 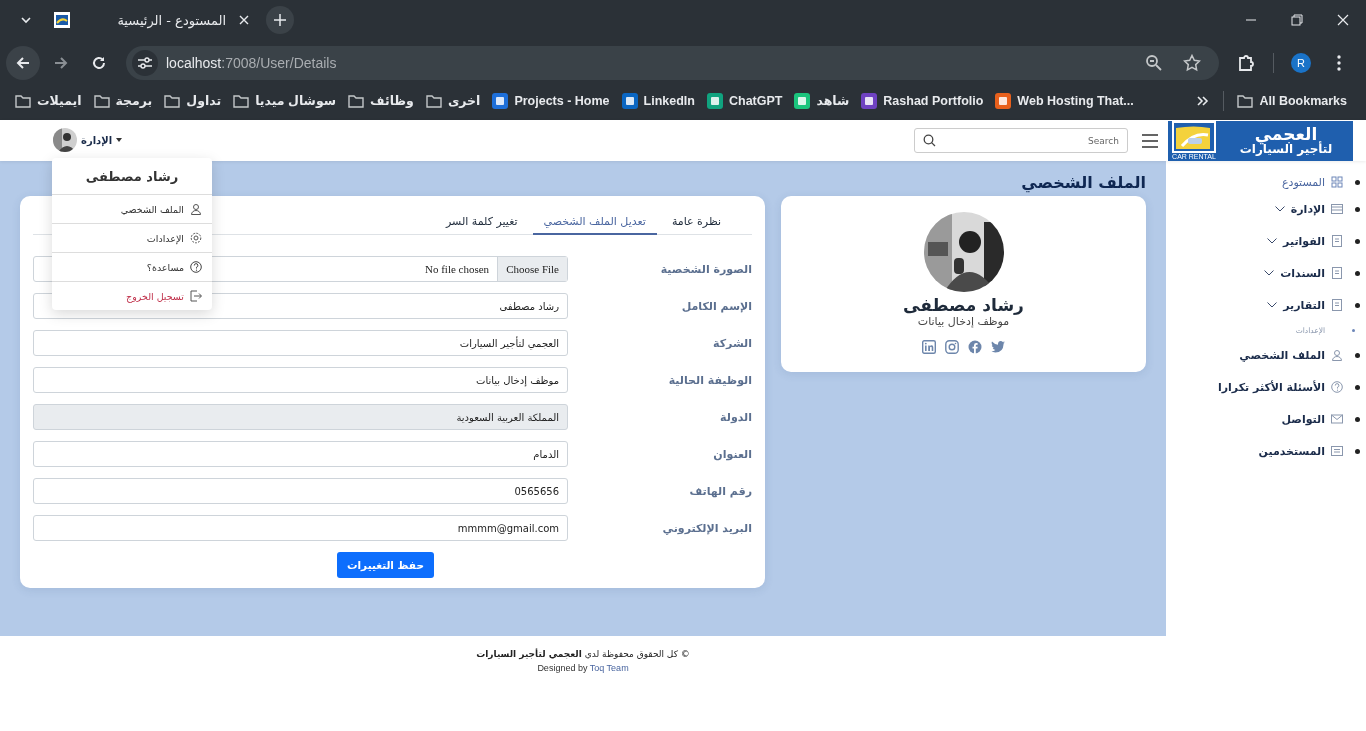 What do you see at coordinates (1301, 62) in the screenshot?
I see `profile-avatar: R` at bounding box center [1301, 62].